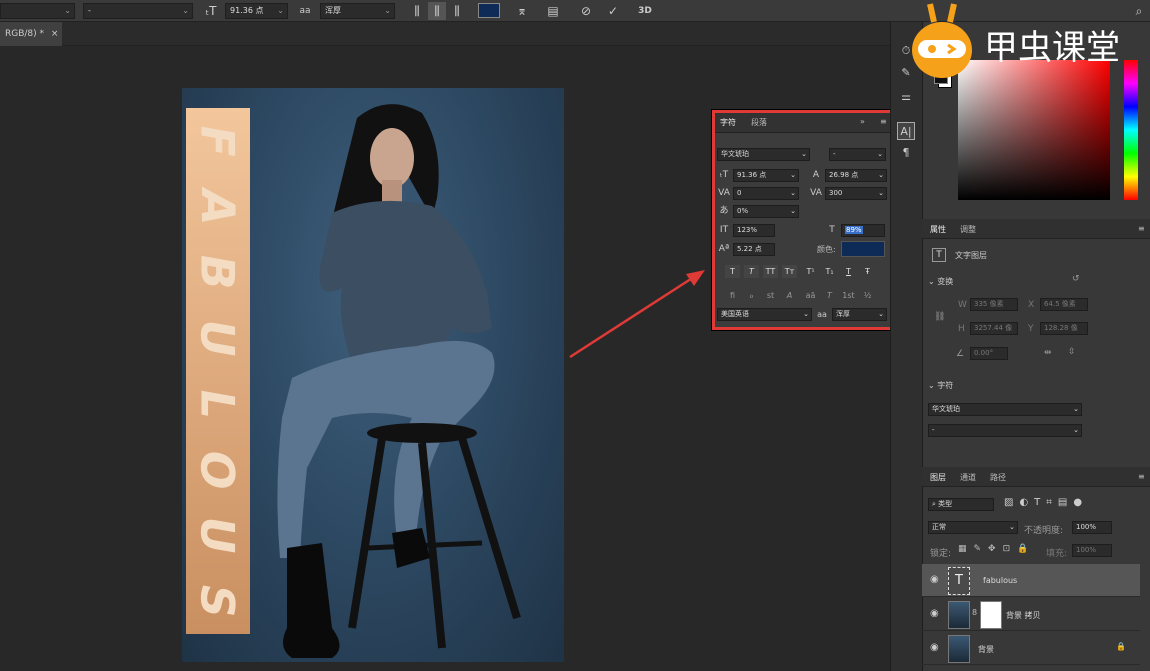  Describe the element at coordinates (822, 314) in the screenshot. I see `anti-alias-icon: aa` at that location.